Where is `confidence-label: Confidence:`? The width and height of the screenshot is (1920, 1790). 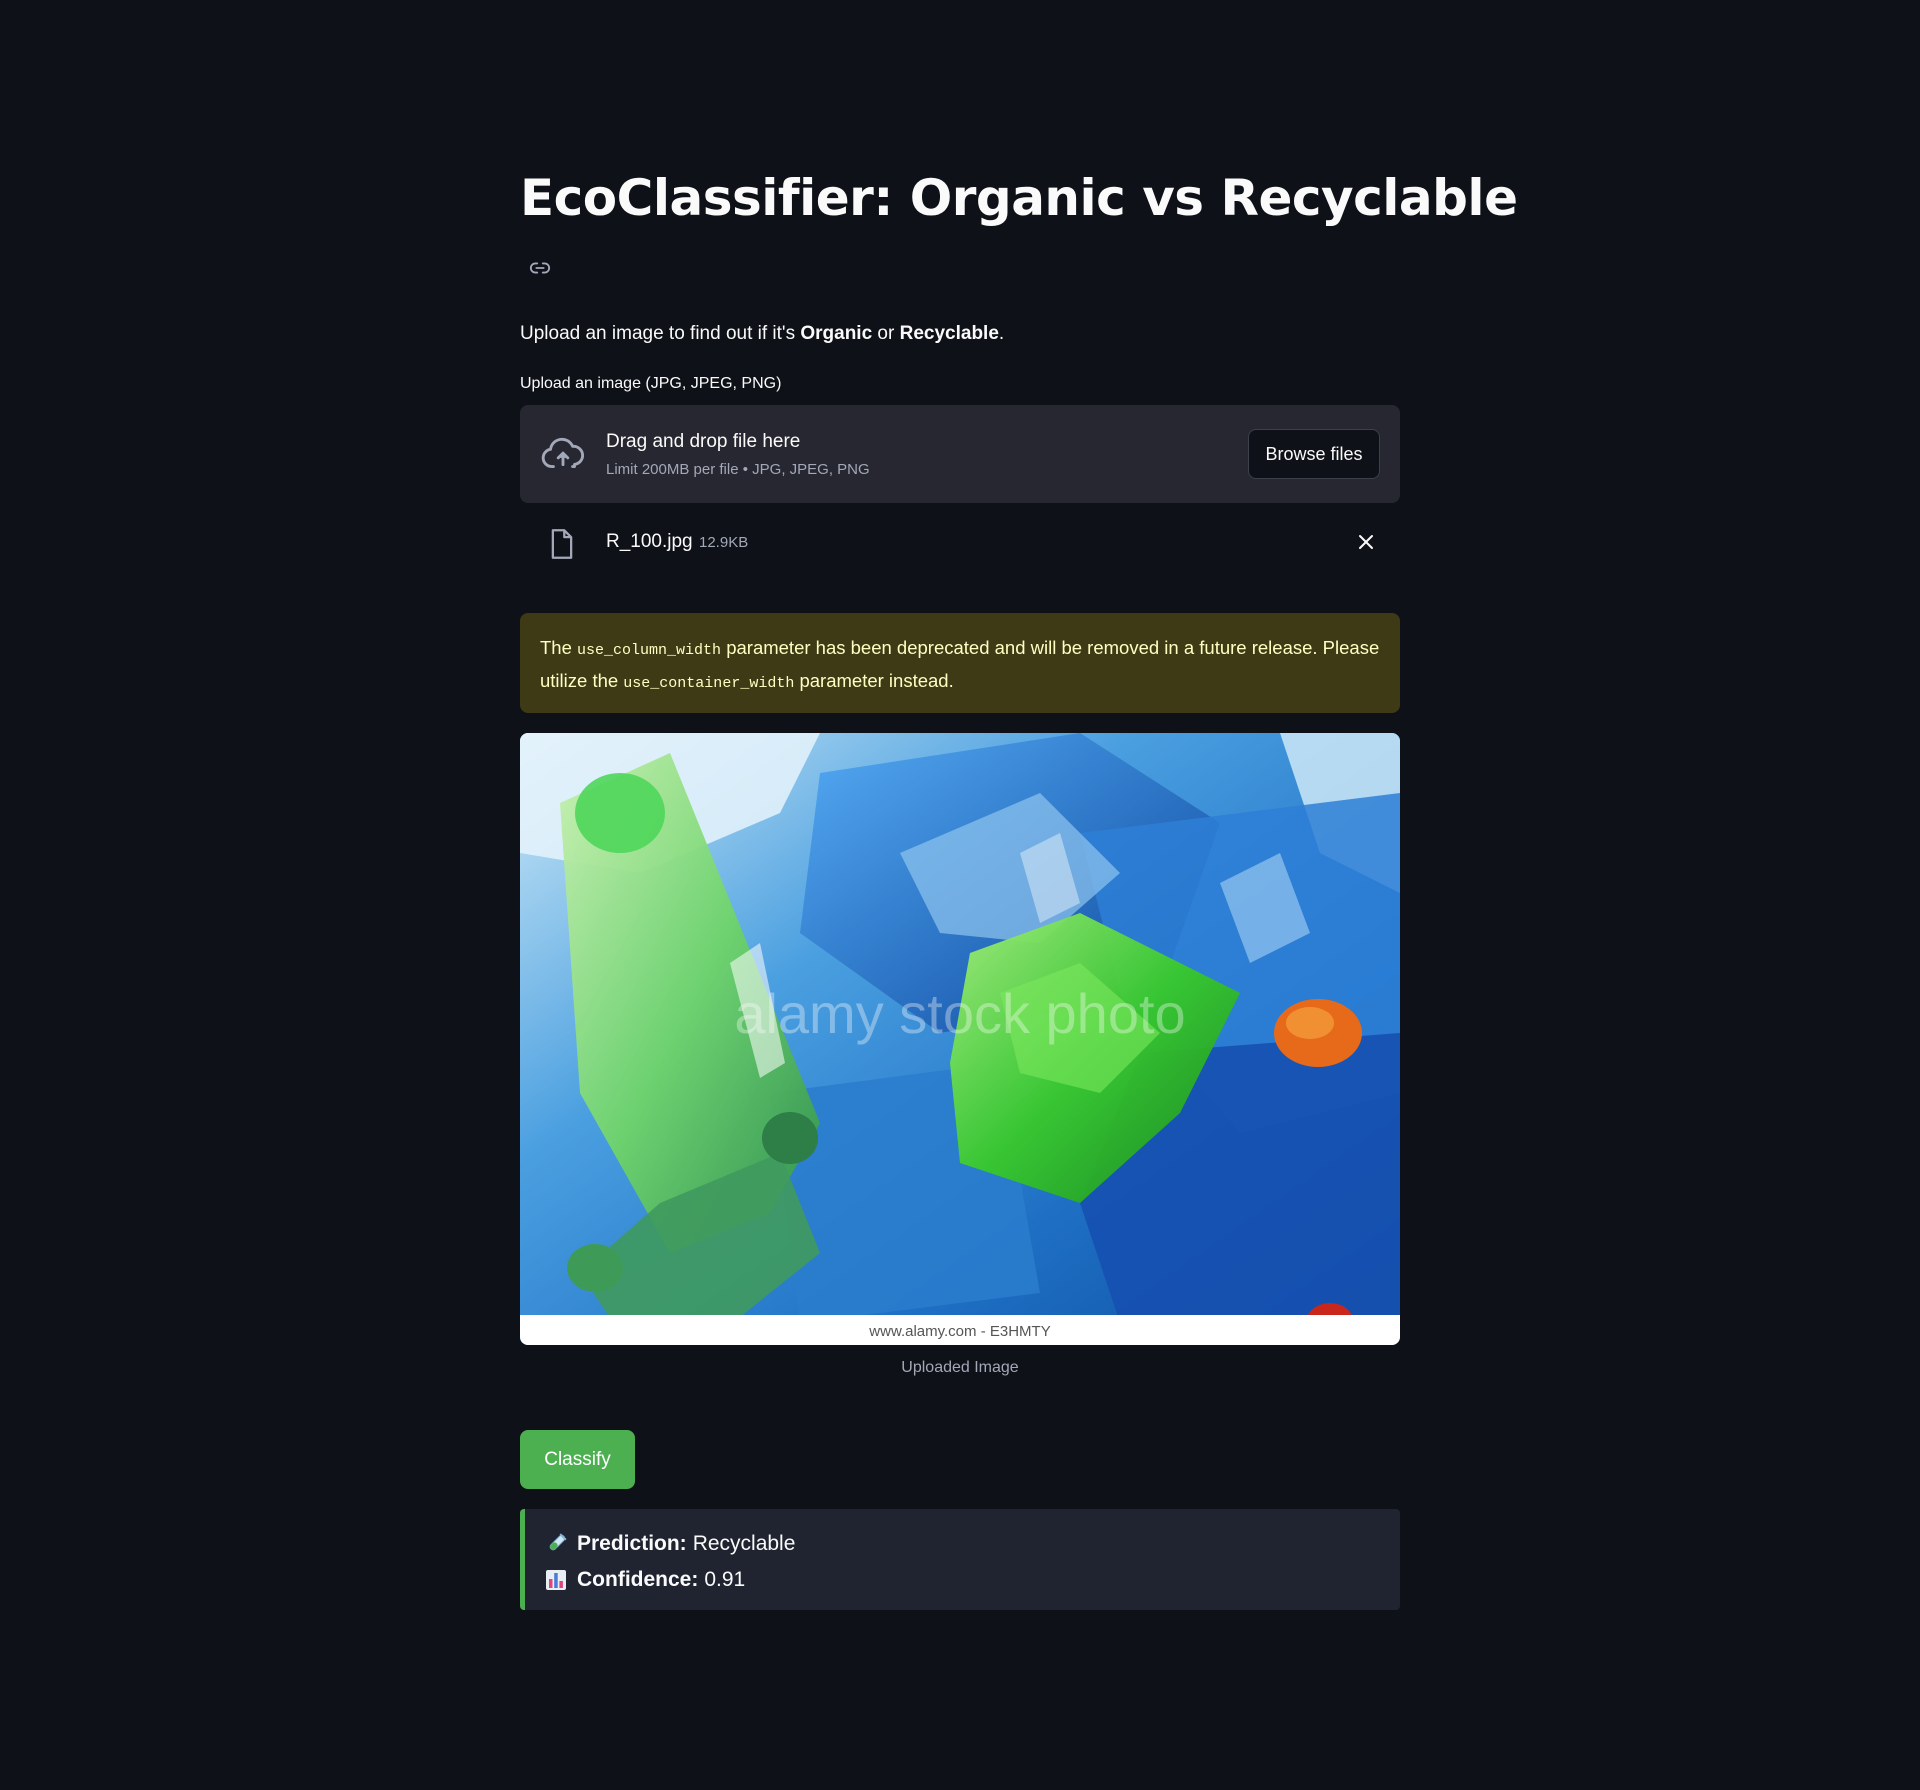
confidence-label: Confidence: is located at coordinates (638, 1579).